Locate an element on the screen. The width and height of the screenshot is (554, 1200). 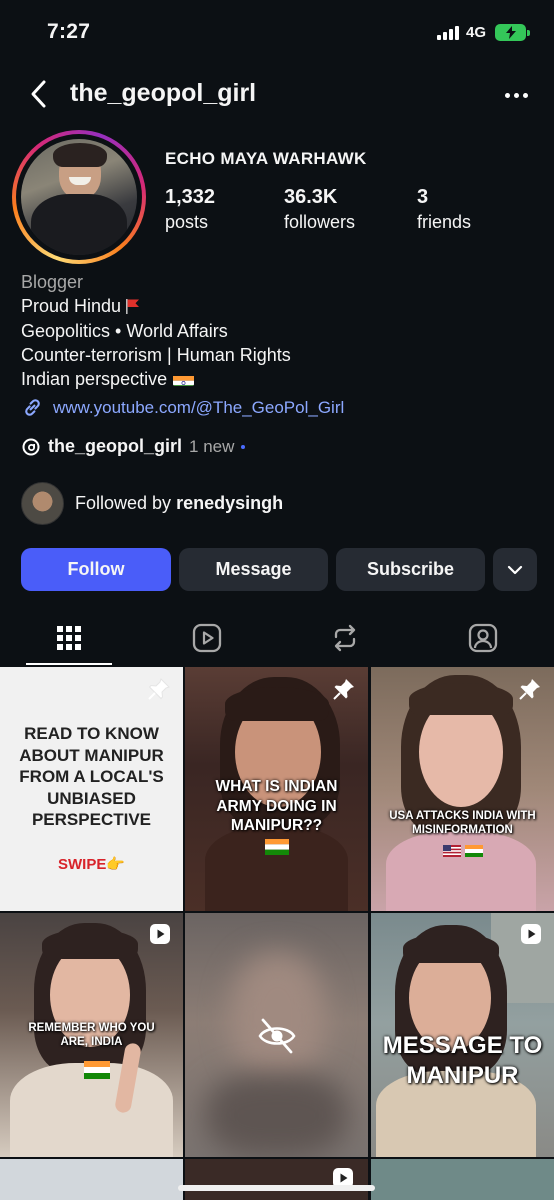
red-flag-icon is located at coordinates (133, 305).